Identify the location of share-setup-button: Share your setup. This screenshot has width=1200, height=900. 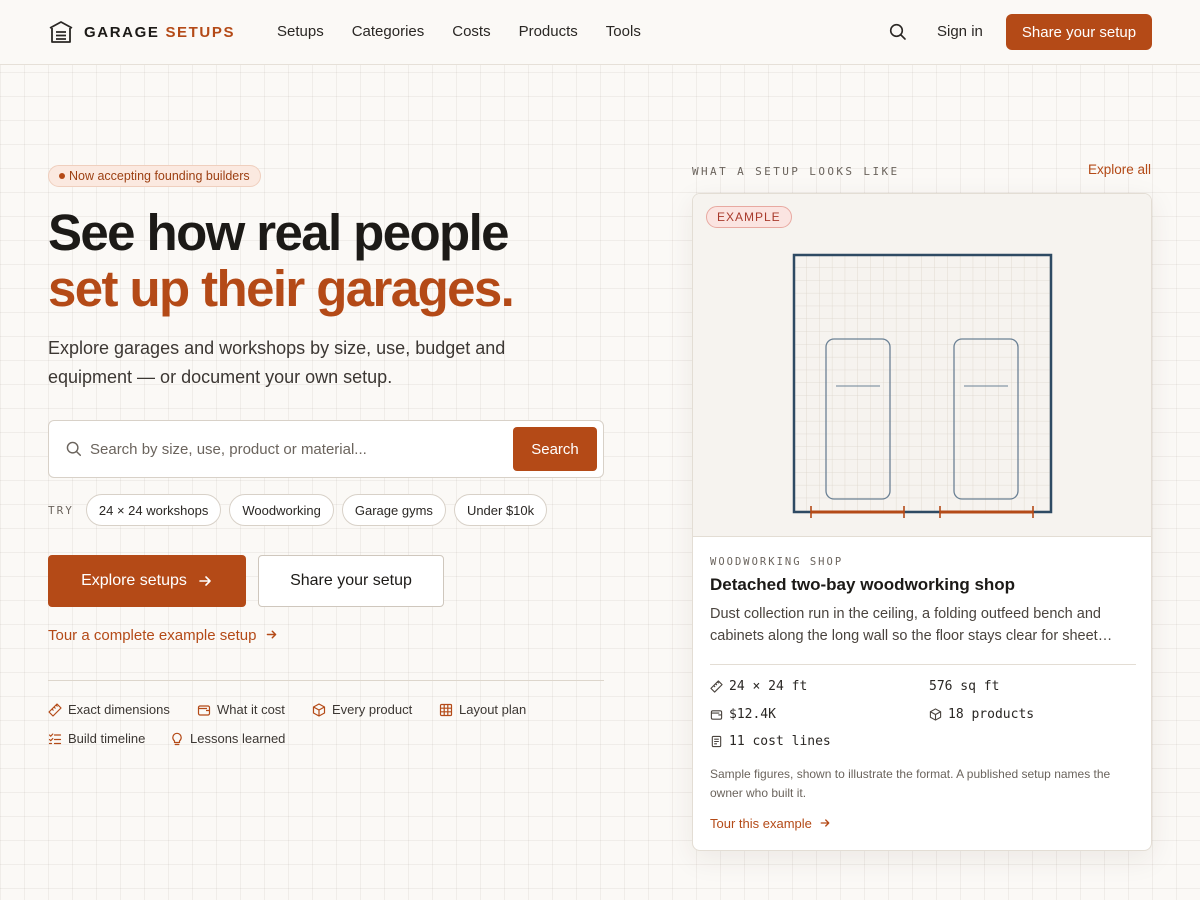
(1079, 32).